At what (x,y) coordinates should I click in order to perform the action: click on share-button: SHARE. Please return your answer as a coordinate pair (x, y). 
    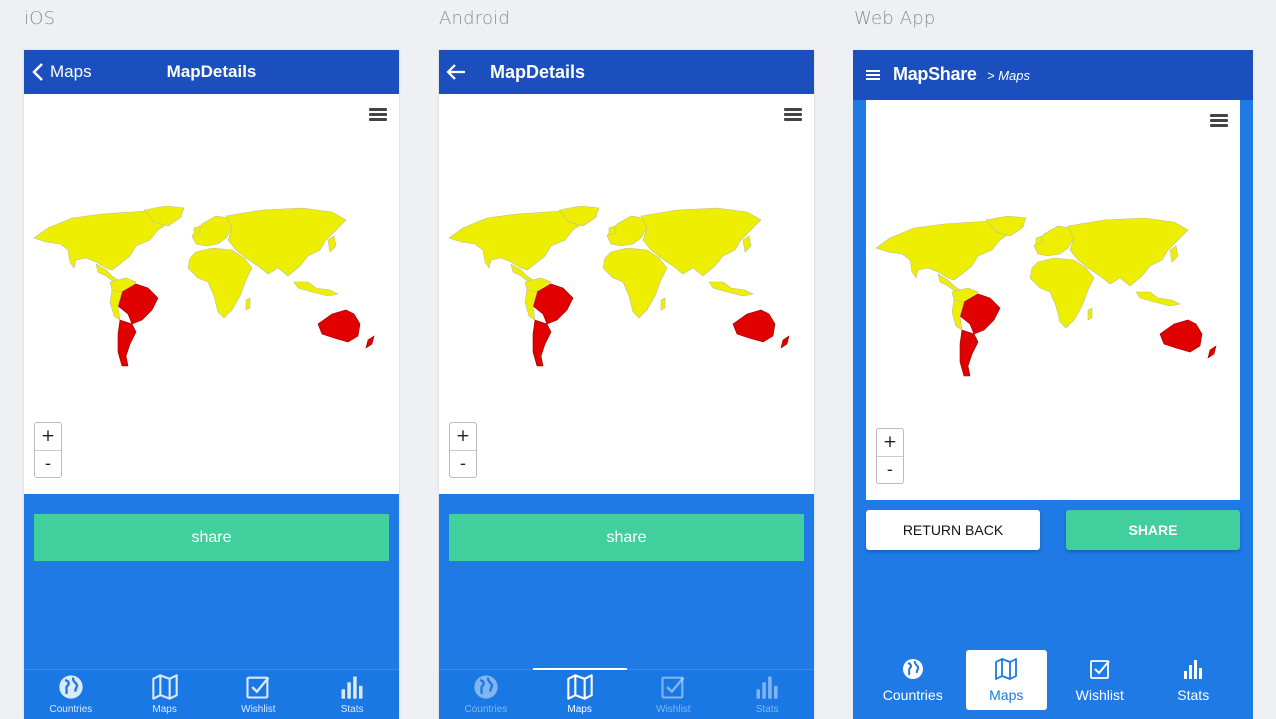
    Looking at the image, I should click on (1153, 530).